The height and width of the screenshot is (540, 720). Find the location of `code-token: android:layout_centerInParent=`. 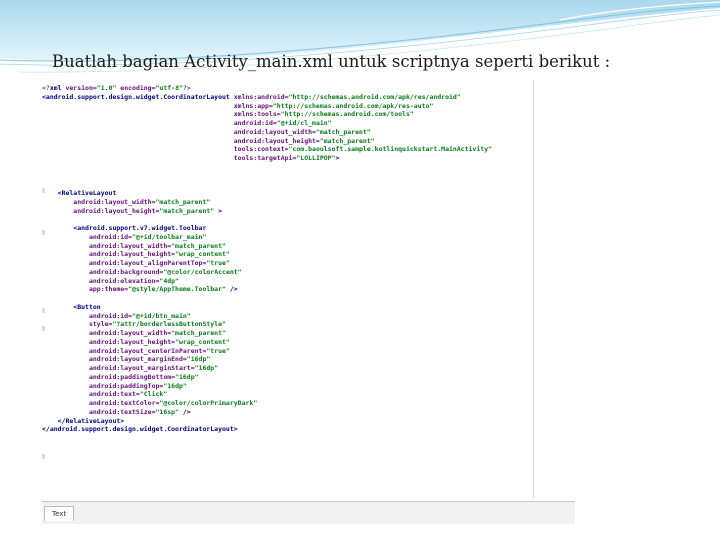

code-token: android:layout_centerInParent= is located at coordinates (124, 350).